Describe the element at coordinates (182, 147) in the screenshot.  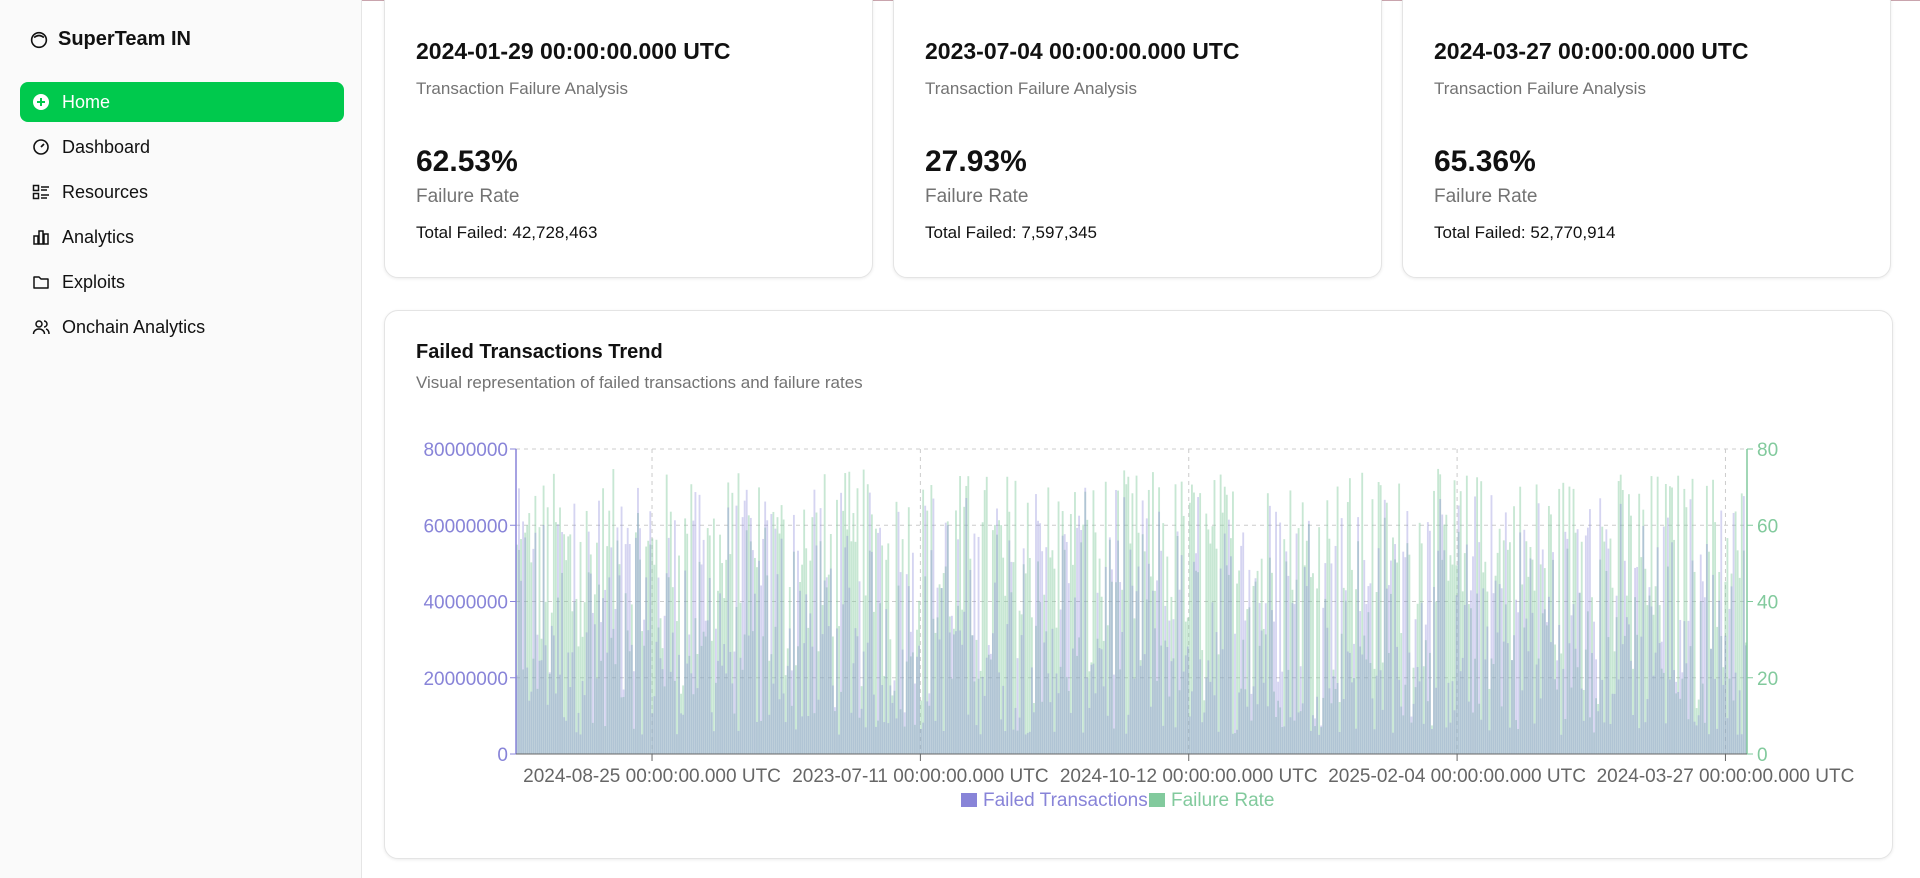
I see `sidebar-item-dashboard: Dashboard` at that location.